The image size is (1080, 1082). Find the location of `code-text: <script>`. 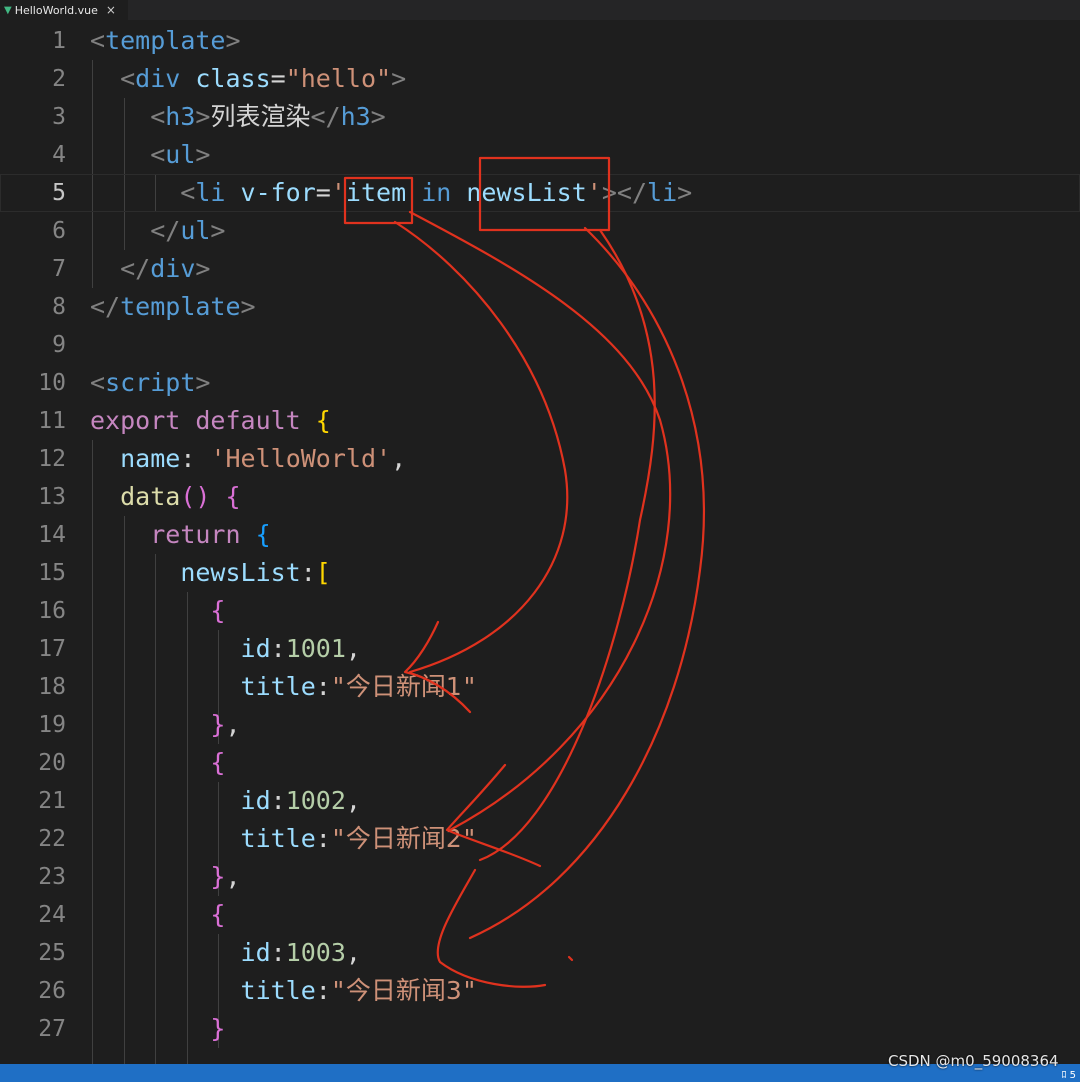

code-text: <script> is located at coordinates (150, 383).